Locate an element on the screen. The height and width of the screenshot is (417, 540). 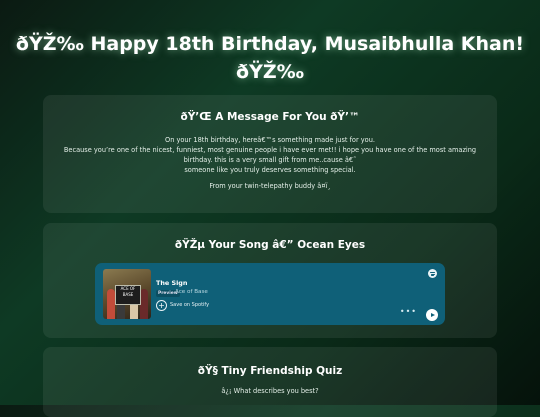
artist-name: Ace of Base is located at coordinates (191, 292).